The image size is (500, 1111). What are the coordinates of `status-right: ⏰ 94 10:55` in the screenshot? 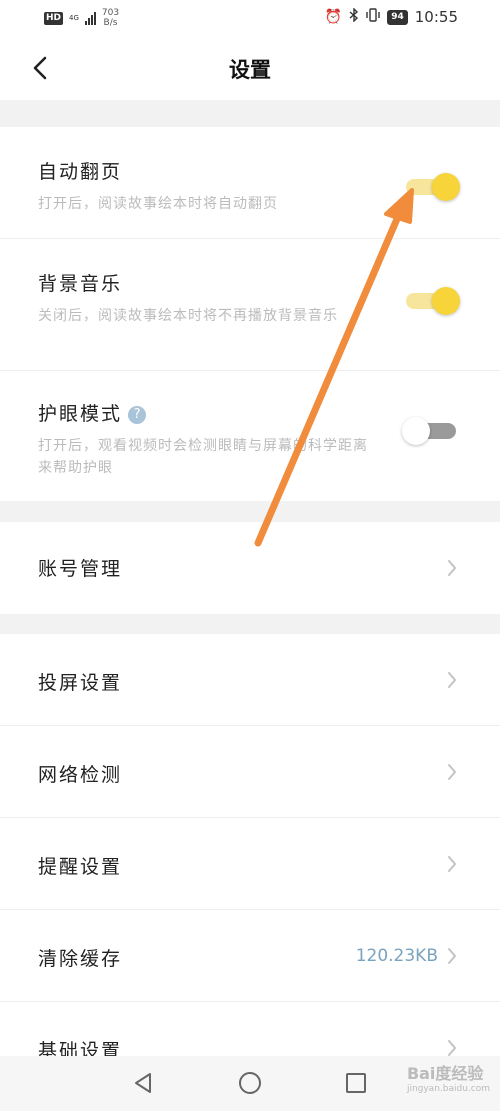 It's located at (391, 16).